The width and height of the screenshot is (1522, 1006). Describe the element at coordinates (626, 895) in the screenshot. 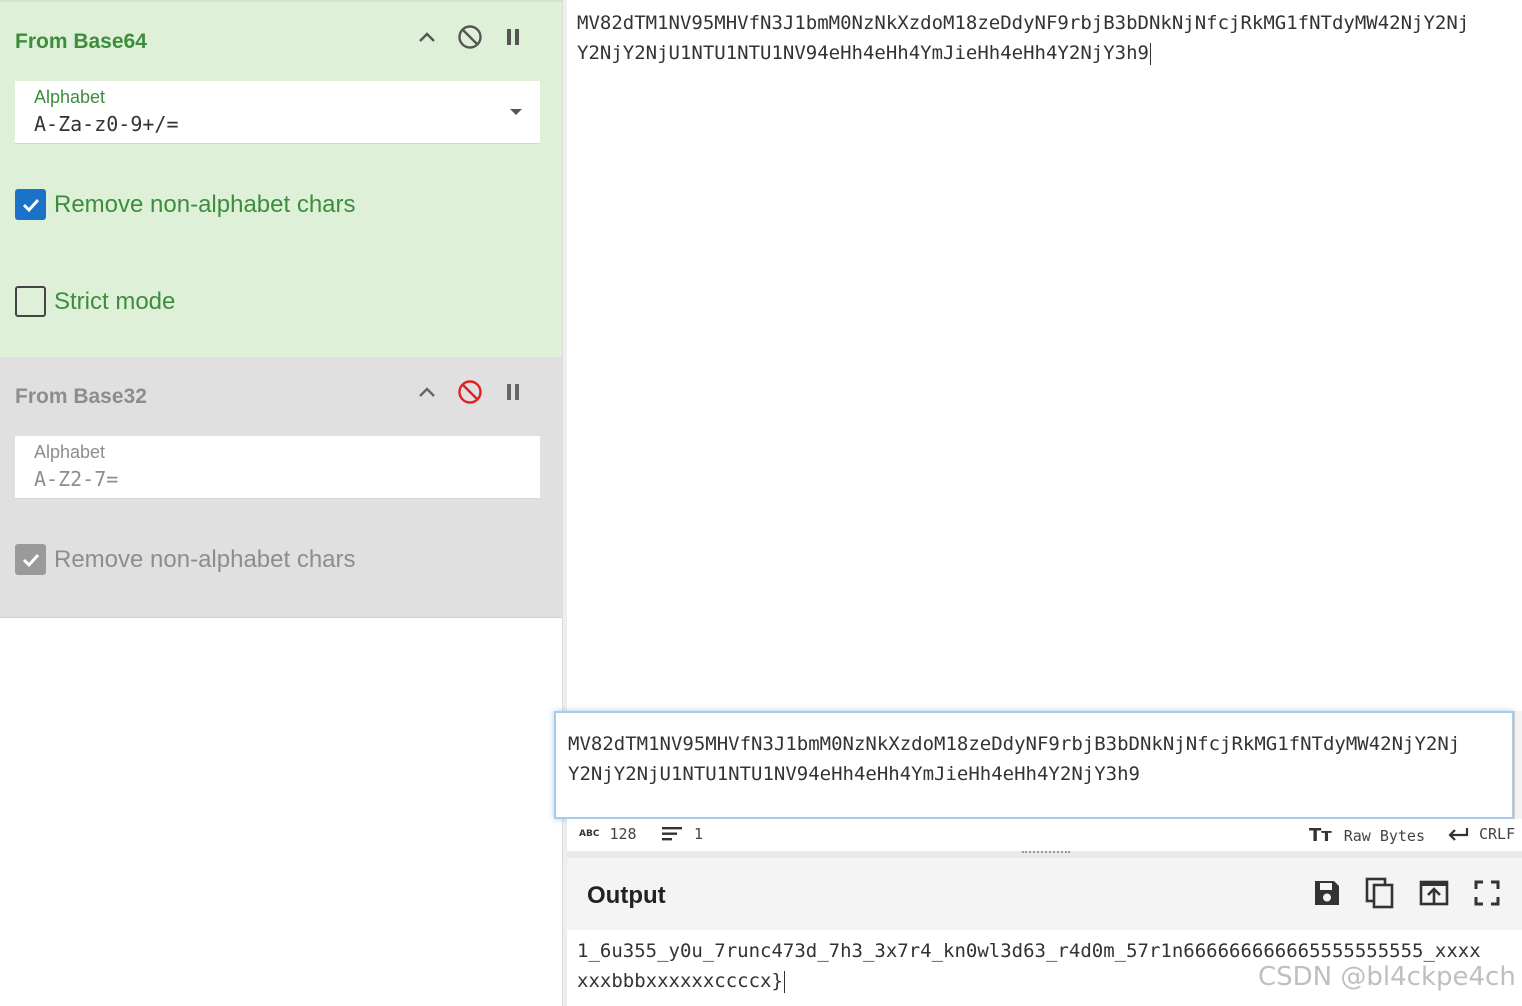

I see `output-title: Output` at that location.